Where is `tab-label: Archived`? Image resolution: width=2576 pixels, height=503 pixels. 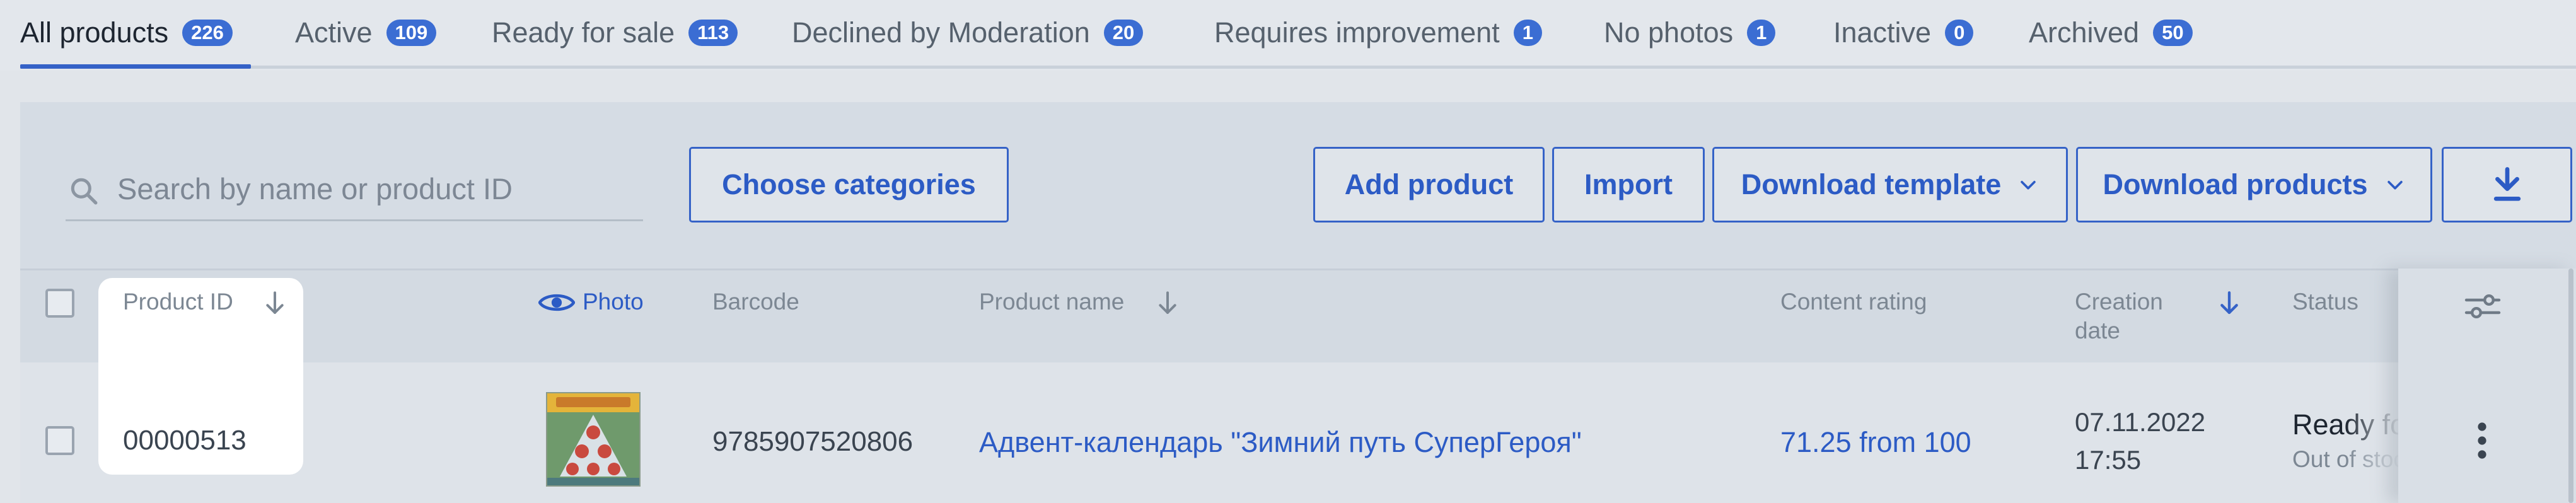
tab-label: Archived is located at coordinates (2084, 32).